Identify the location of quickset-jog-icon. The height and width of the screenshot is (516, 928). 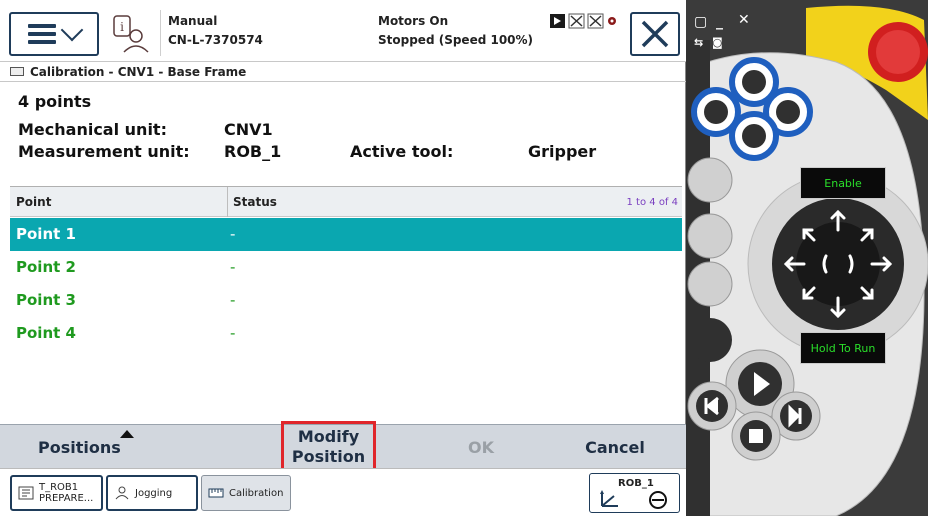
(633, 499).